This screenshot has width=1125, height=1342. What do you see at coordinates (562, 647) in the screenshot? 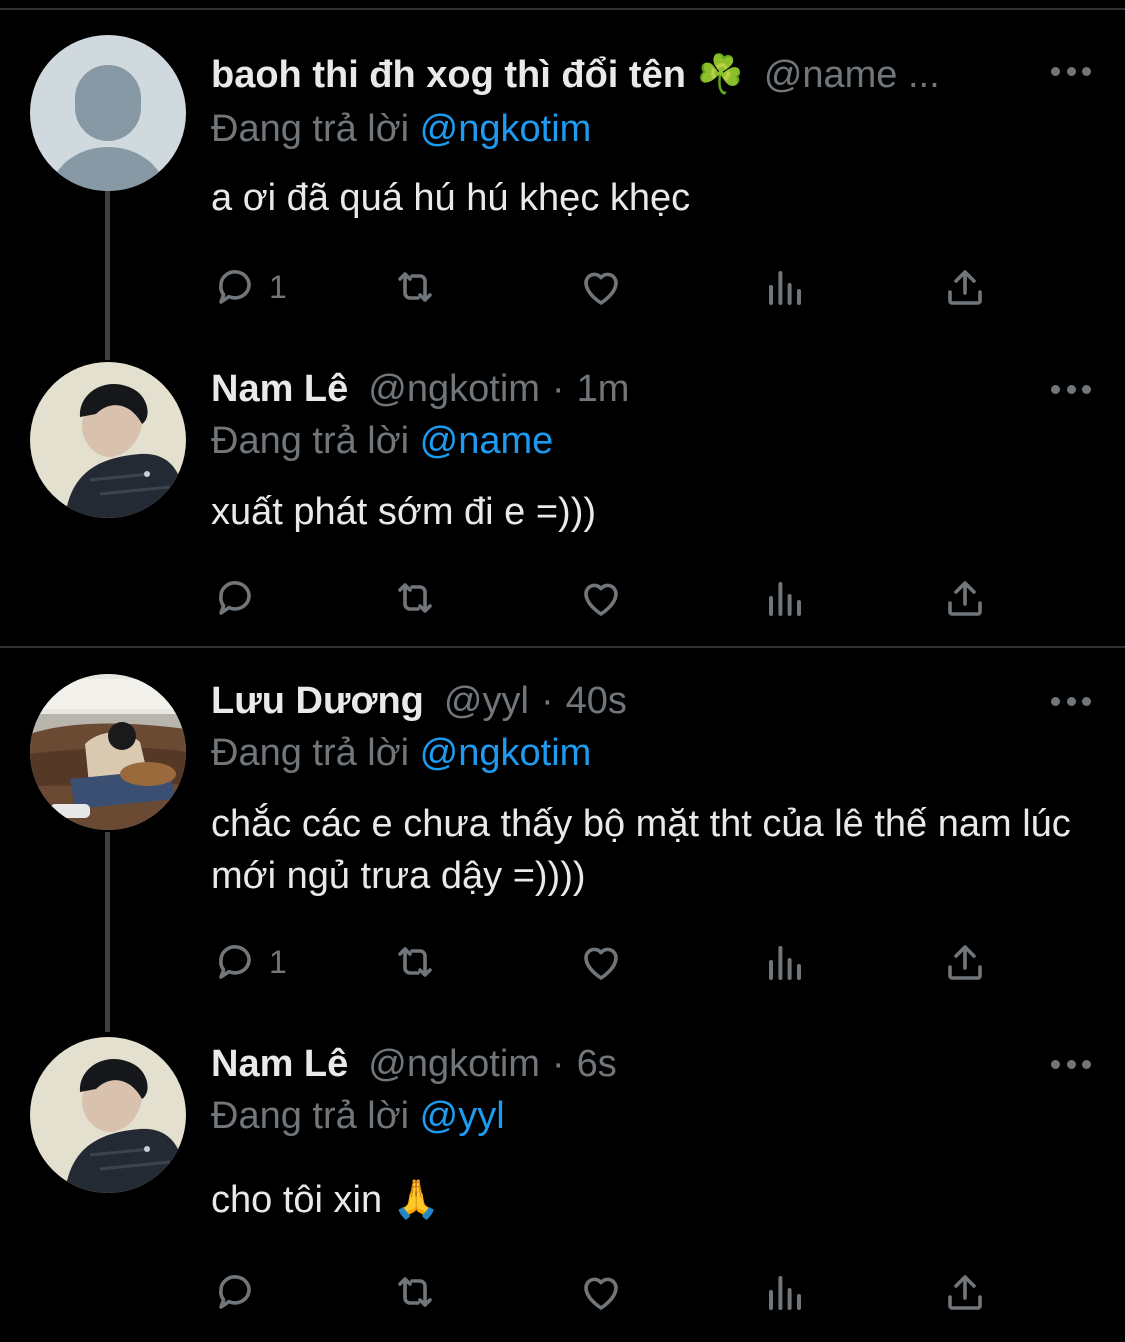
I see `thread-separator` at bounding box center [562, 647].